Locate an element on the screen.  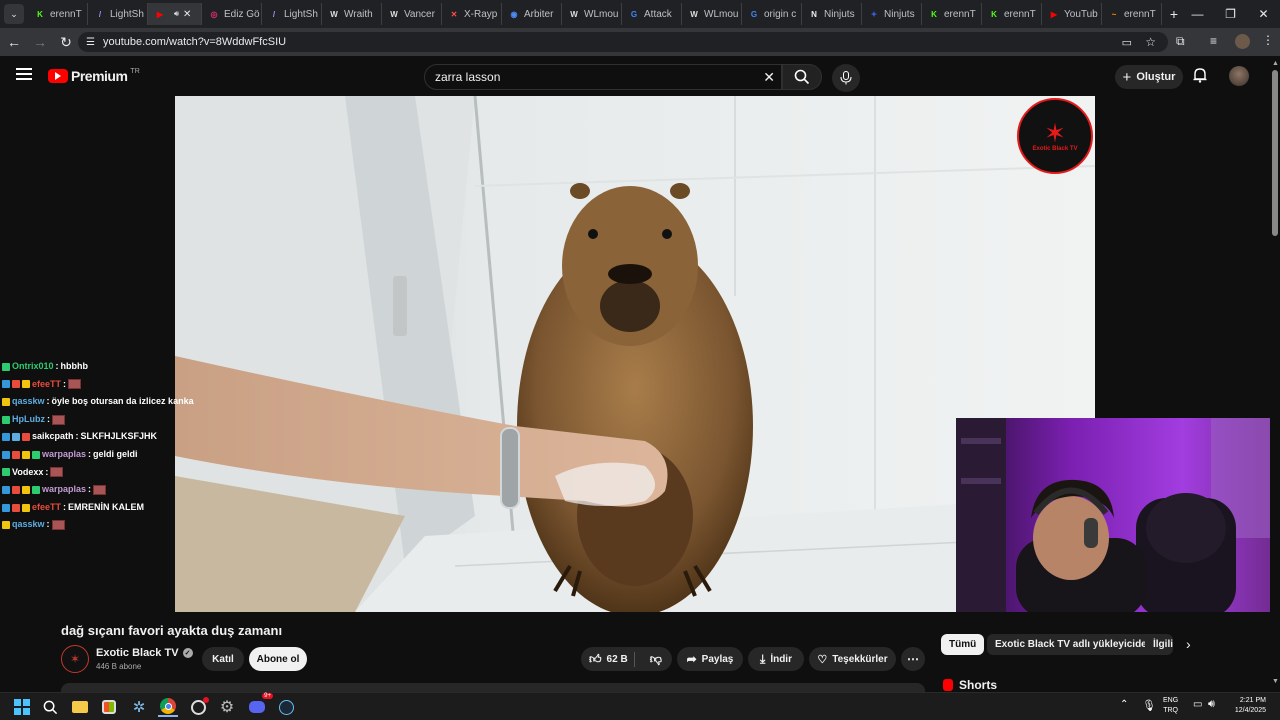
browser-tab: Gorigin c is located at coordinates (772, 14).